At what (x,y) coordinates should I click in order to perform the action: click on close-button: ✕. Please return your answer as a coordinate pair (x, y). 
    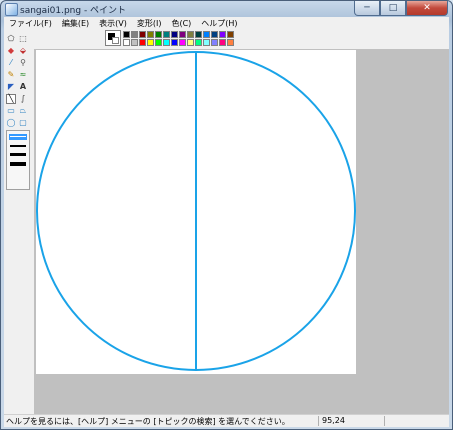
    Looking at the image, I should click on (427, 8).